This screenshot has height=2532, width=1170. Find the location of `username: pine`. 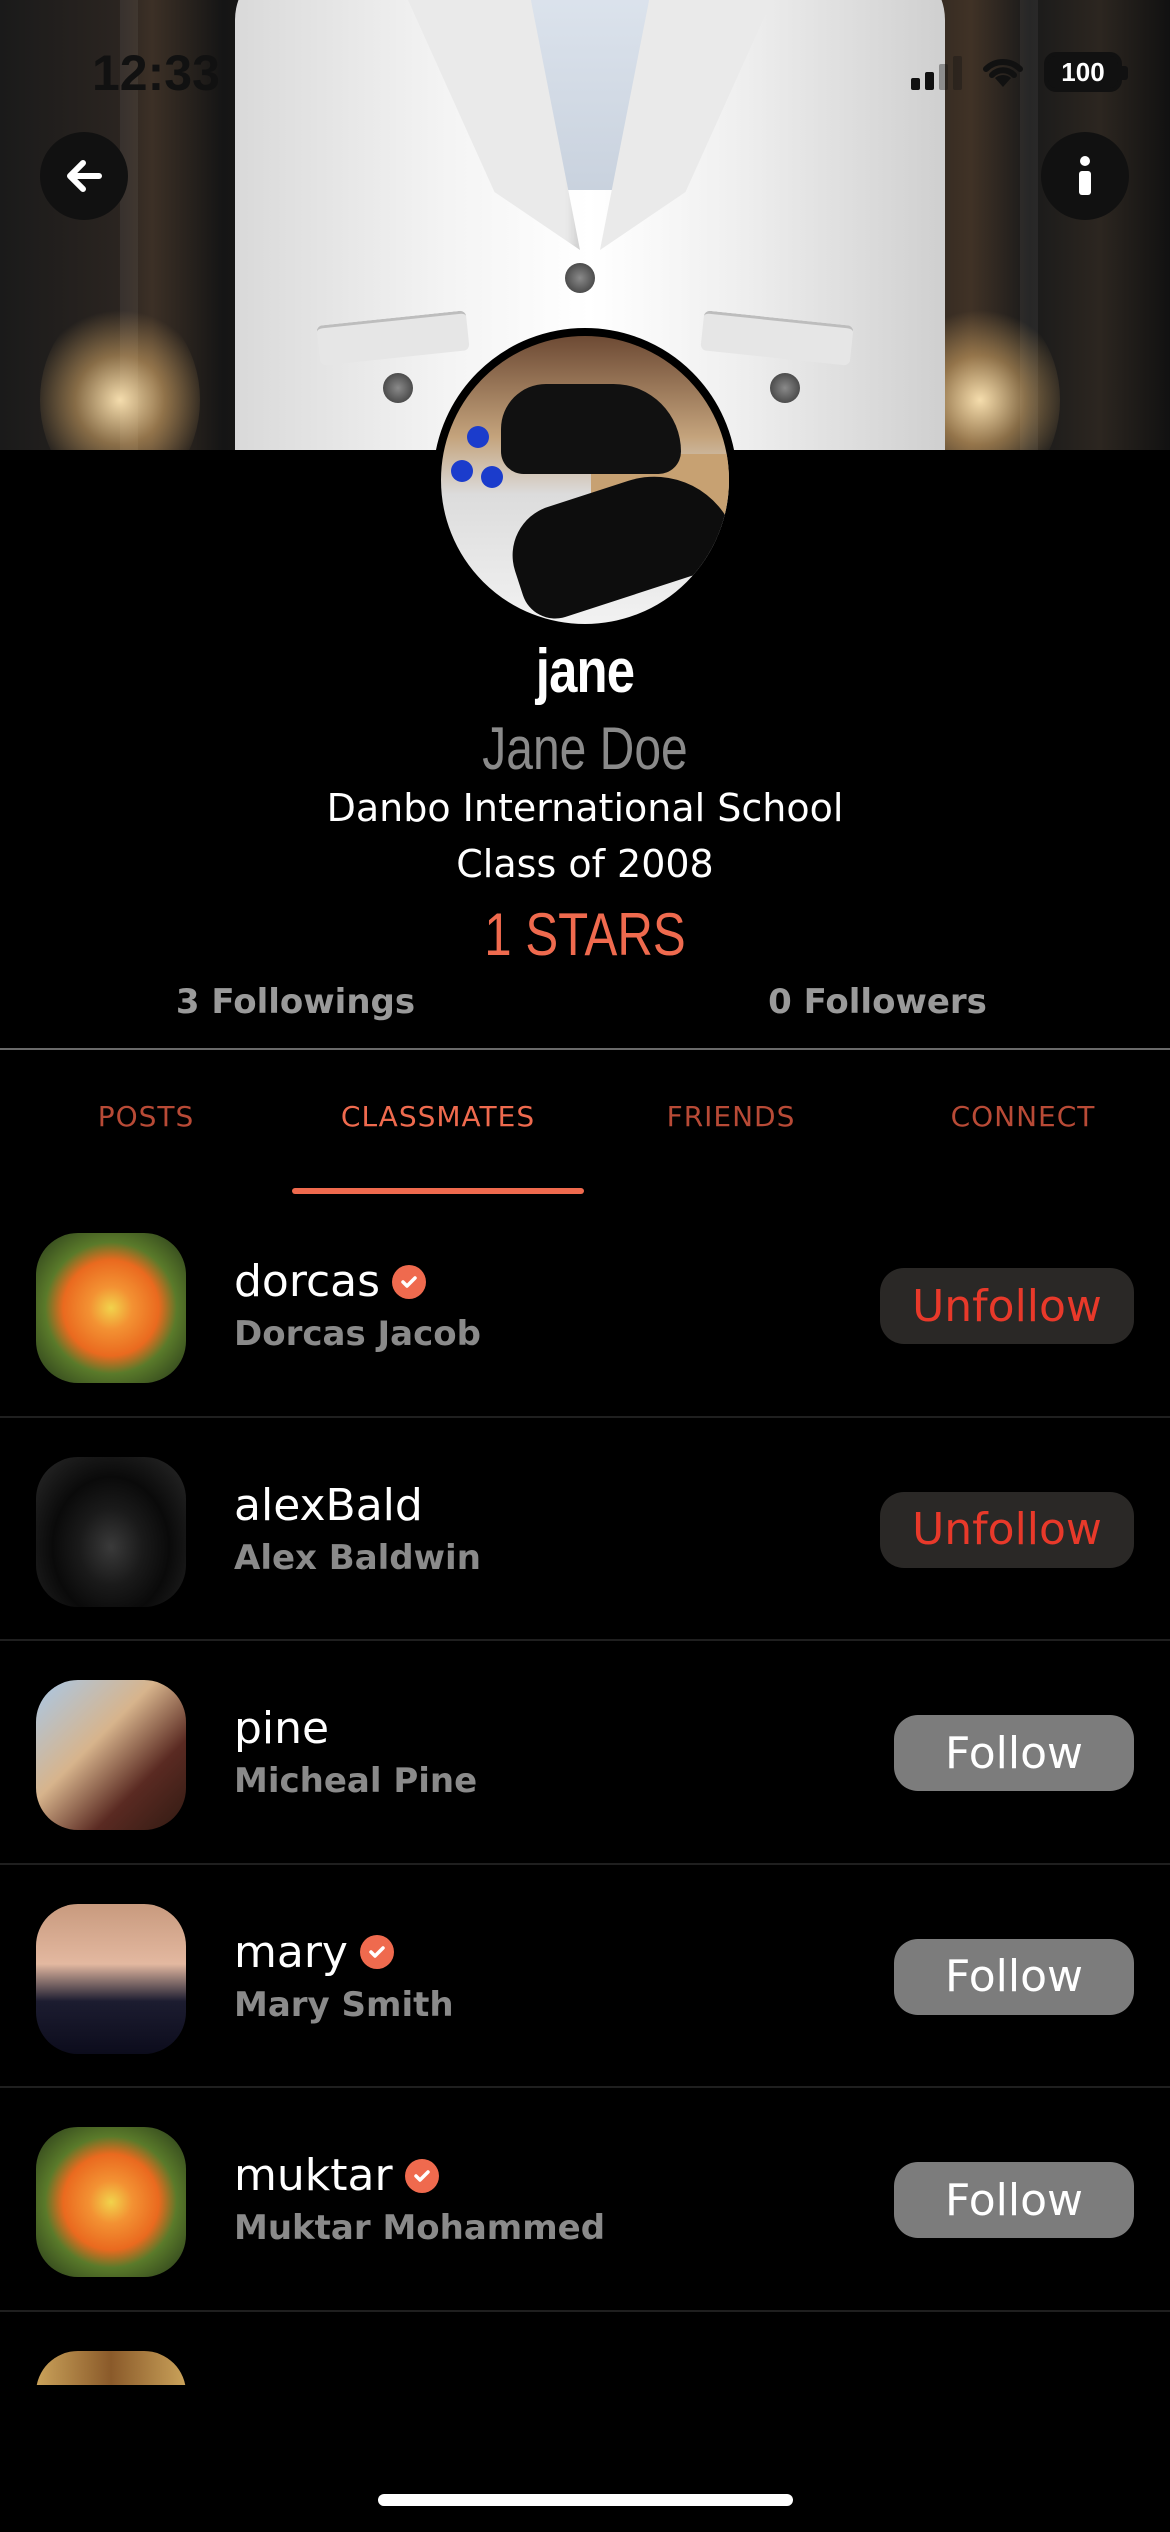

username: pine is located at coordinates (281, 1728).